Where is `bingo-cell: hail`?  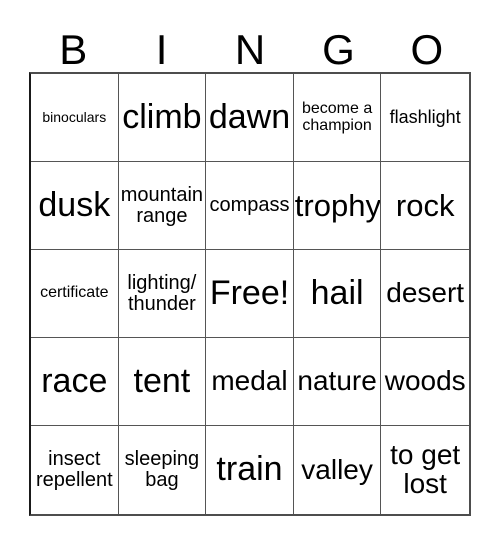 bingo-cell: hail is located at coordinates (337, 294).